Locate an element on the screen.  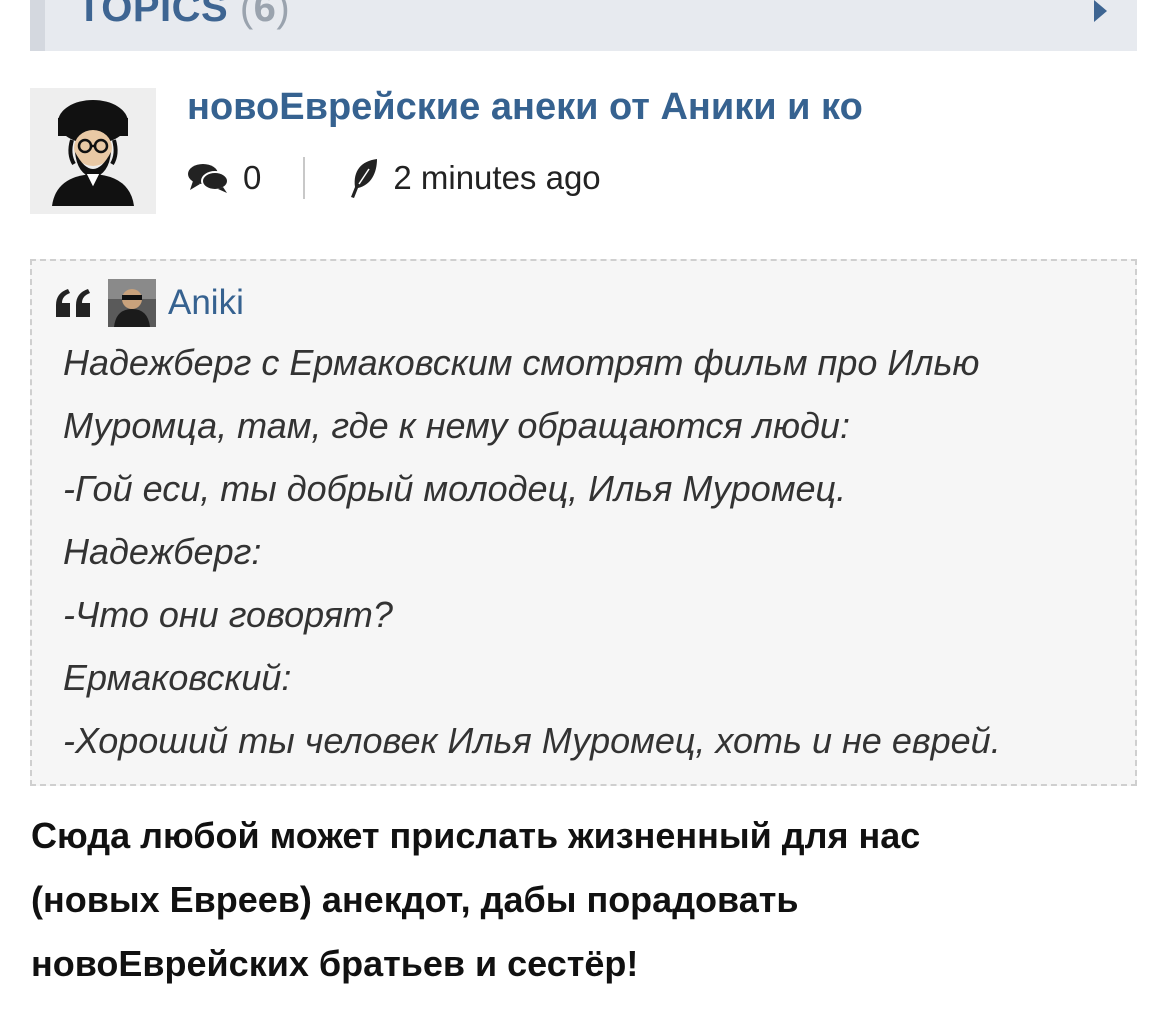
comments-icon is located at coordinates (208, 178).